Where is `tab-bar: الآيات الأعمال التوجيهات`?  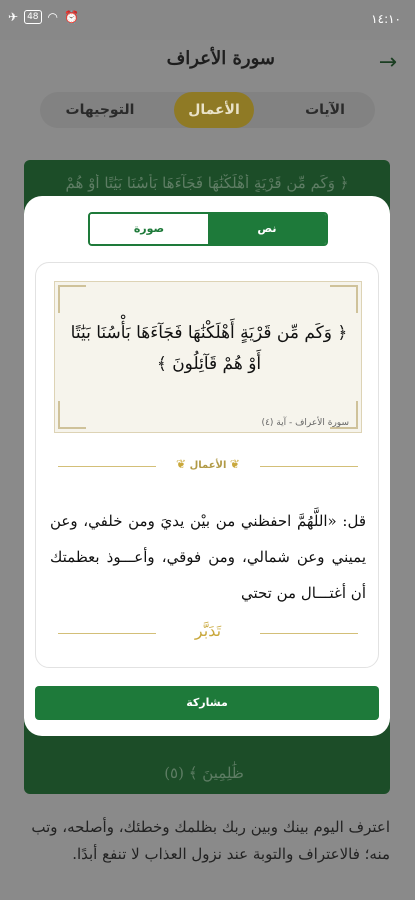 tab-bar: الآيات الأعمال التوجيهات is located at coordinates (207, 110).